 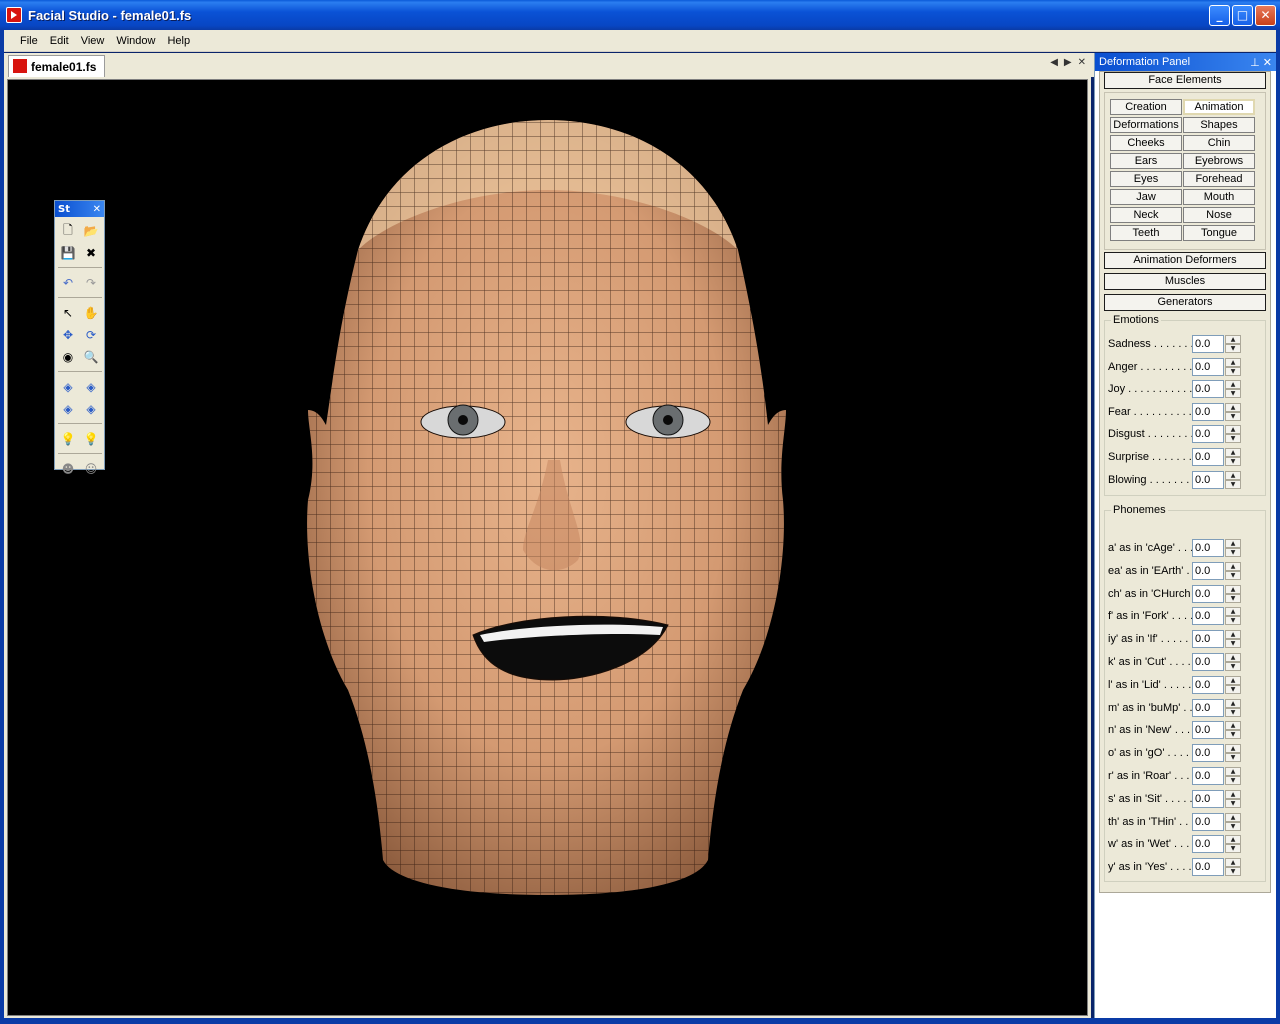 I want to click on close-file-icon: ✖, so click(x=91, y=253).